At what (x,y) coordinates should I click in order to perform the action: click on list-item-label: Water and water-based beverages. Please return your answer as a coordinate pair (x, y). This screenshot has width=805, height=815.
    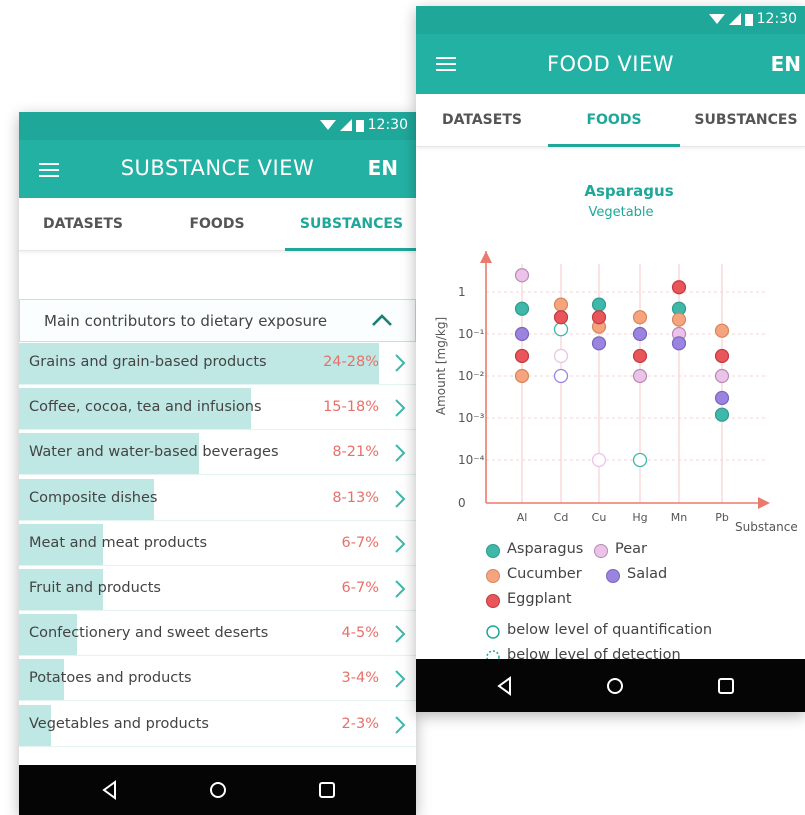
    Looking at the image, I should click on (154, 452).